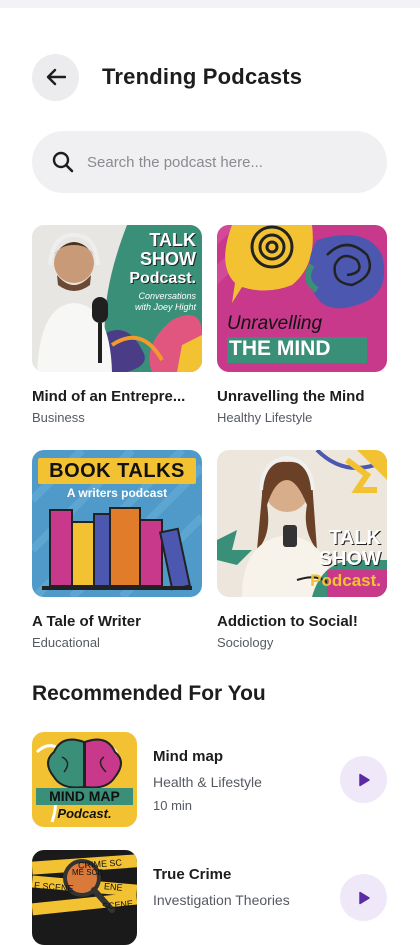 The image size is (420, 945). I want to click on podcast-title: True Crime, so click(192, 874).